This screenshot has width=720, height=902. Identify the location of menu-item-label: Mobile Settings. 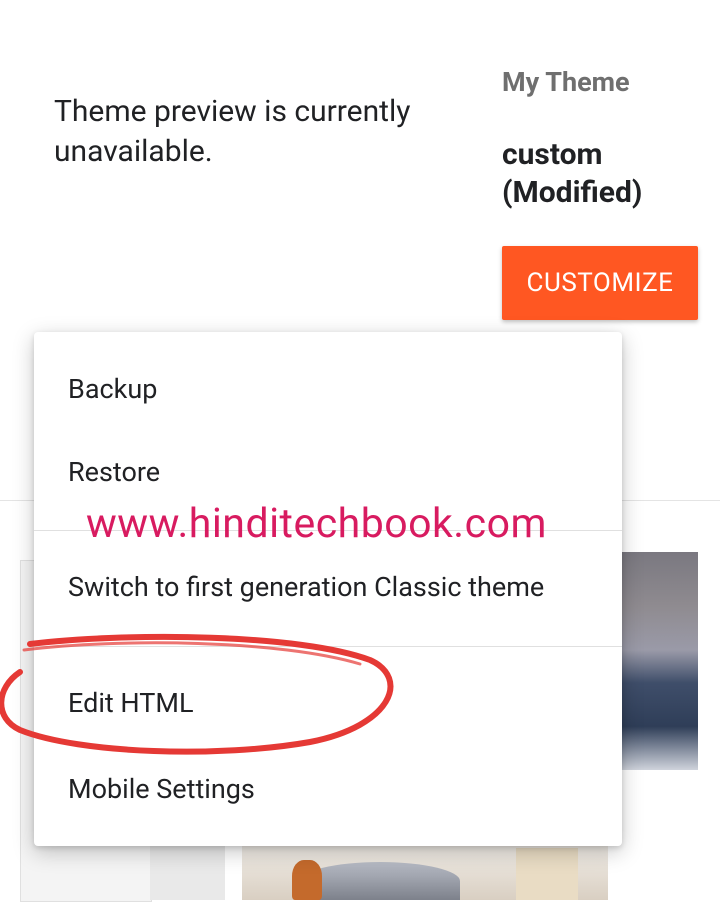
(161, 789).